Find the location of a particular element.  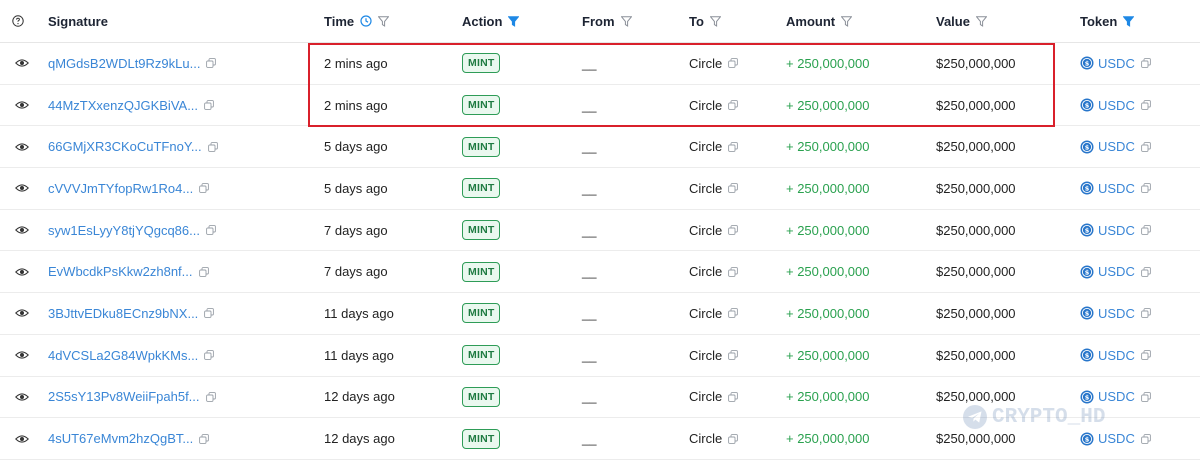

header-help-cell is located at coordinates (24, 21).